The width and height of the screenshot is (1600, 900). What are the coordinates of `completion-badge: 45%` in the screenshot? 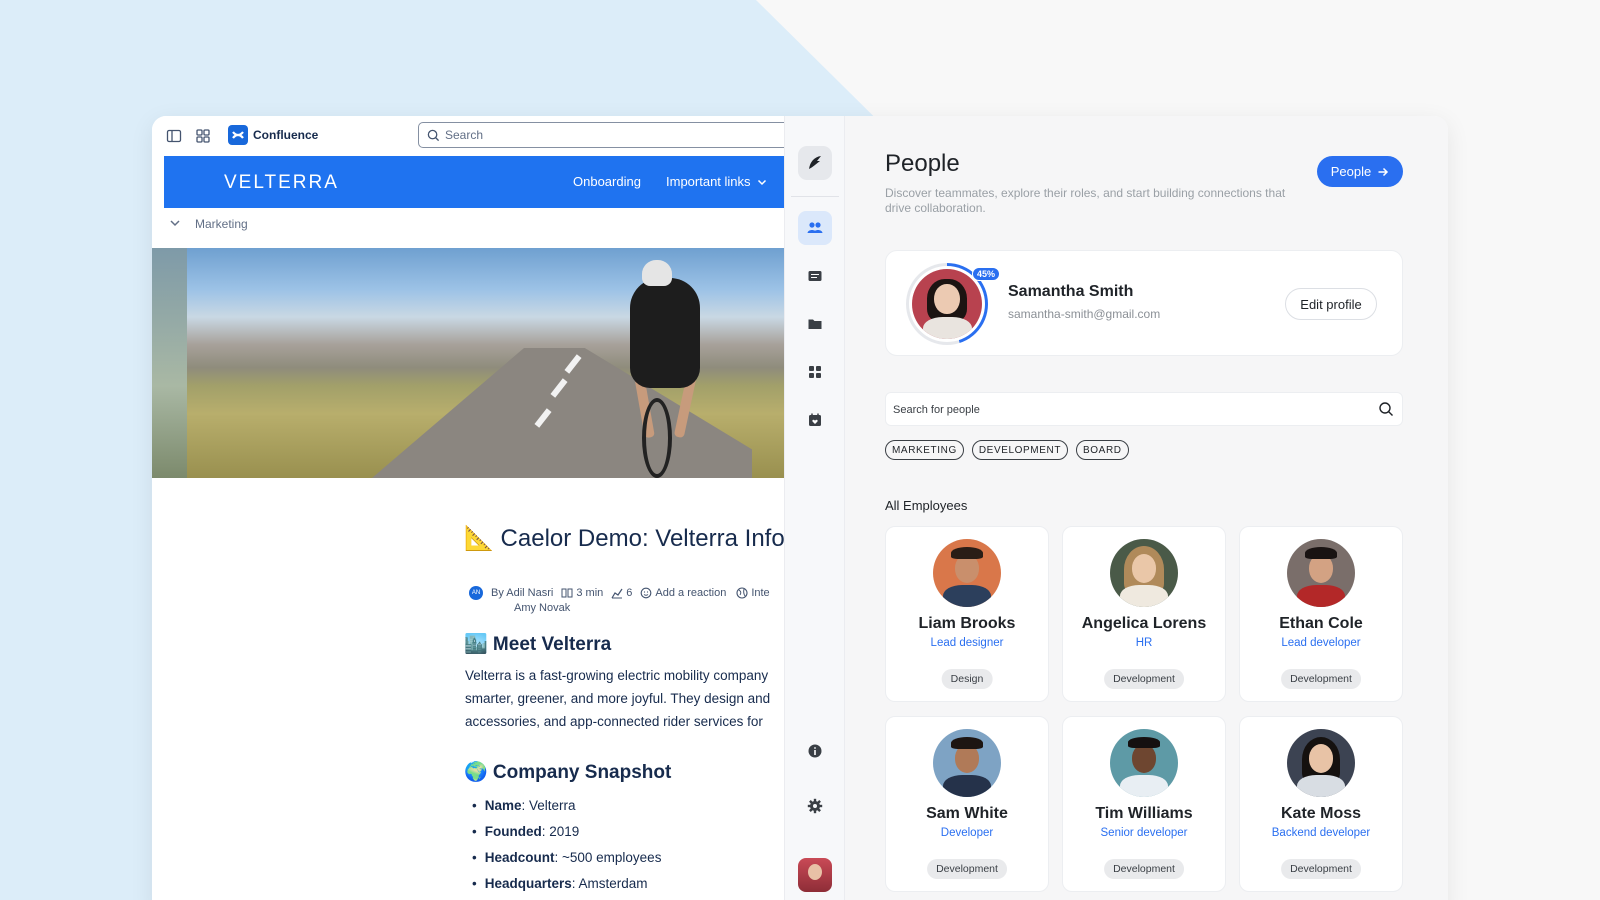 It's located at (986, 274).